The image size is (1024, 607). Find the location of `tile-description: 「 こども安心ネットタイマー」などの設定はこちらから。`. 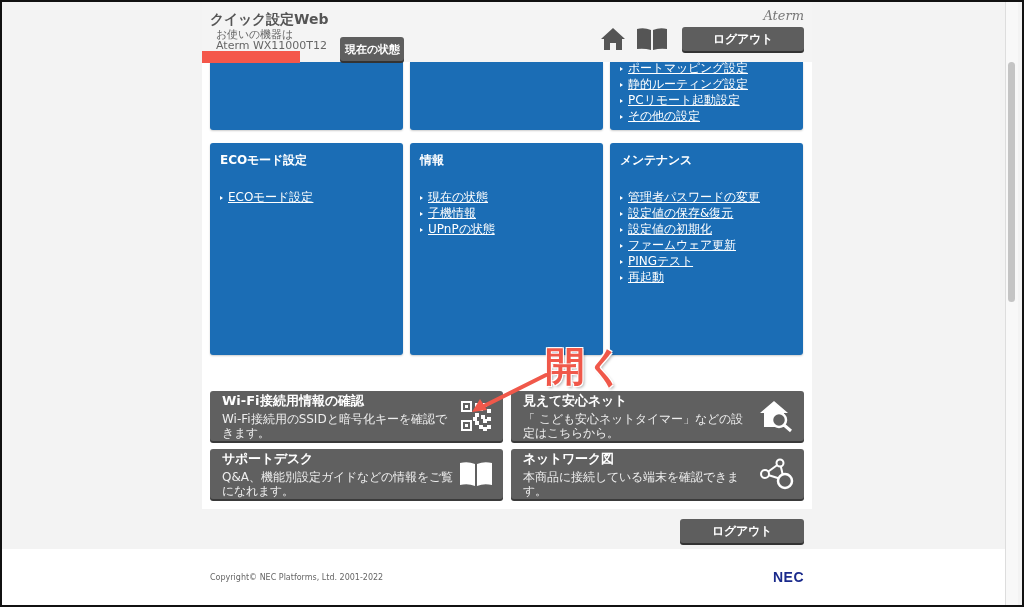

tile-description: 「 こども安心ネットタイマー」などの設定はこちらから。 is located at coordinates (633, 426).